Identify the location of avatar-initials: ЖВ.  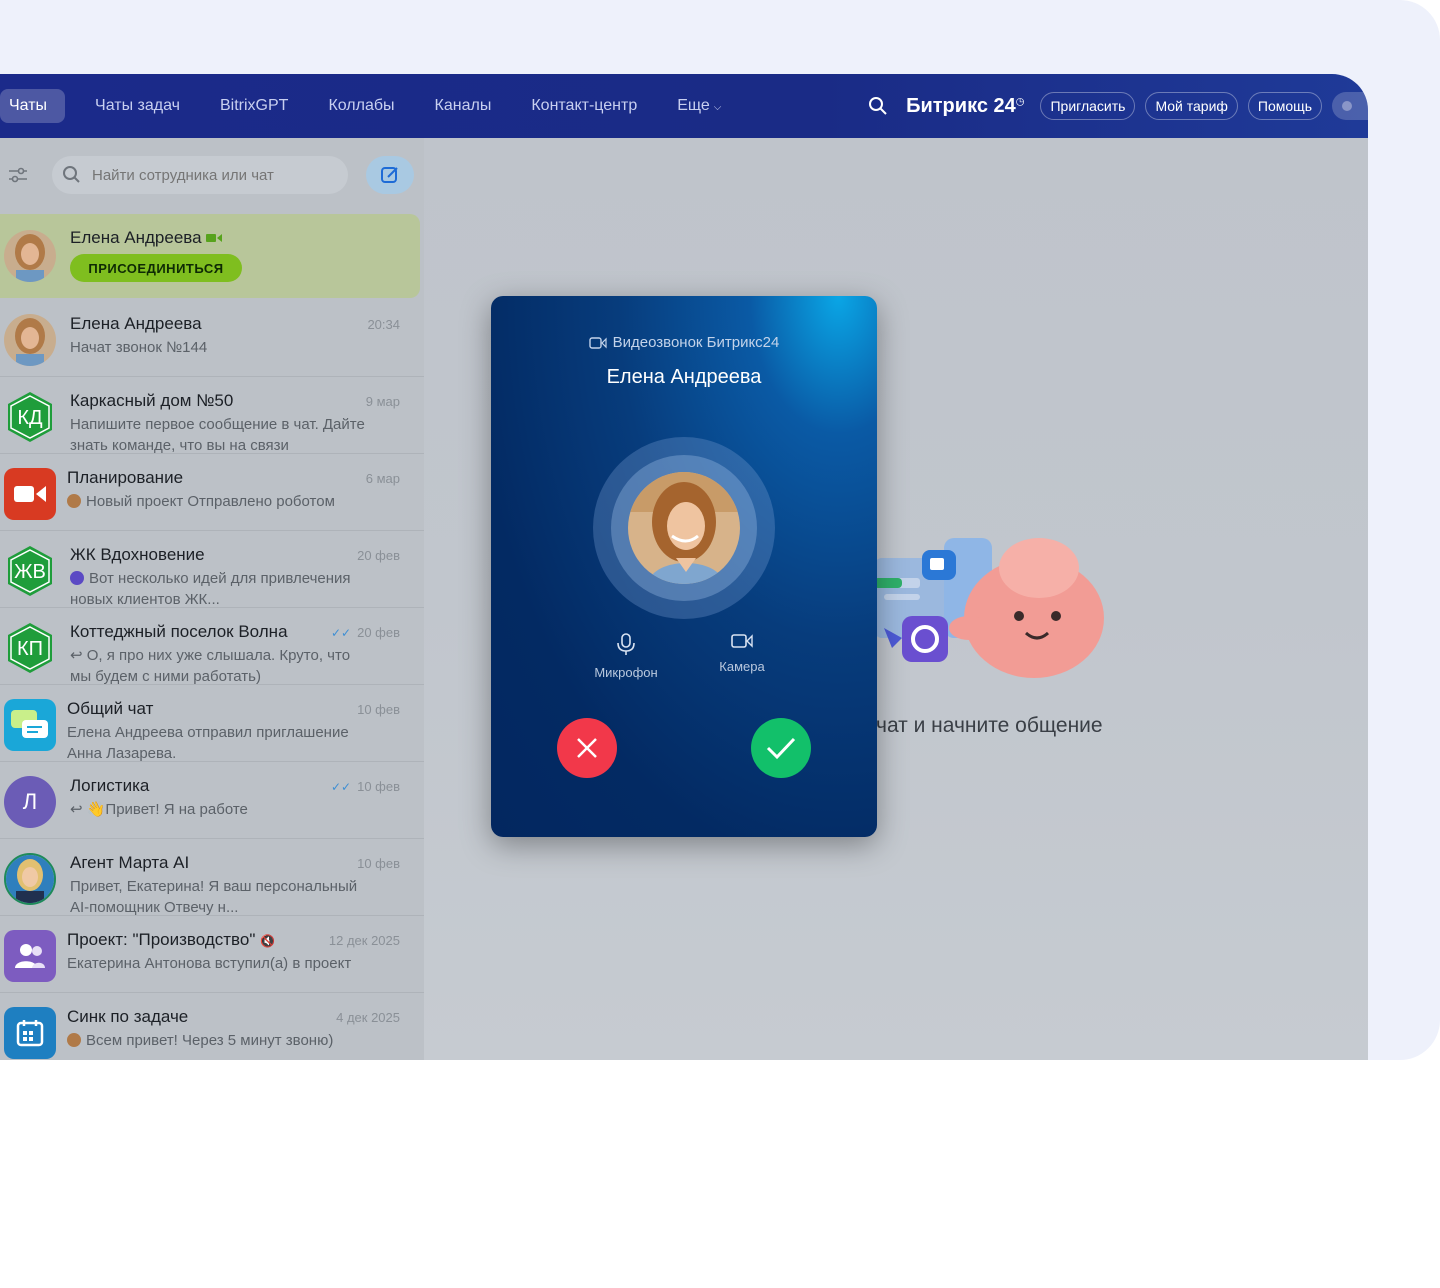
(30, 572).